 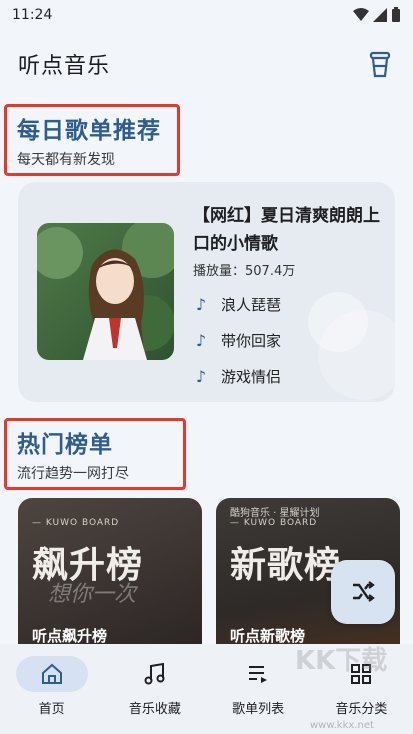 What do you see at coordinates (244, 271) in the screenshot?
I see `play-count: 播放量：507.4万` at bounding box center [244, 271].